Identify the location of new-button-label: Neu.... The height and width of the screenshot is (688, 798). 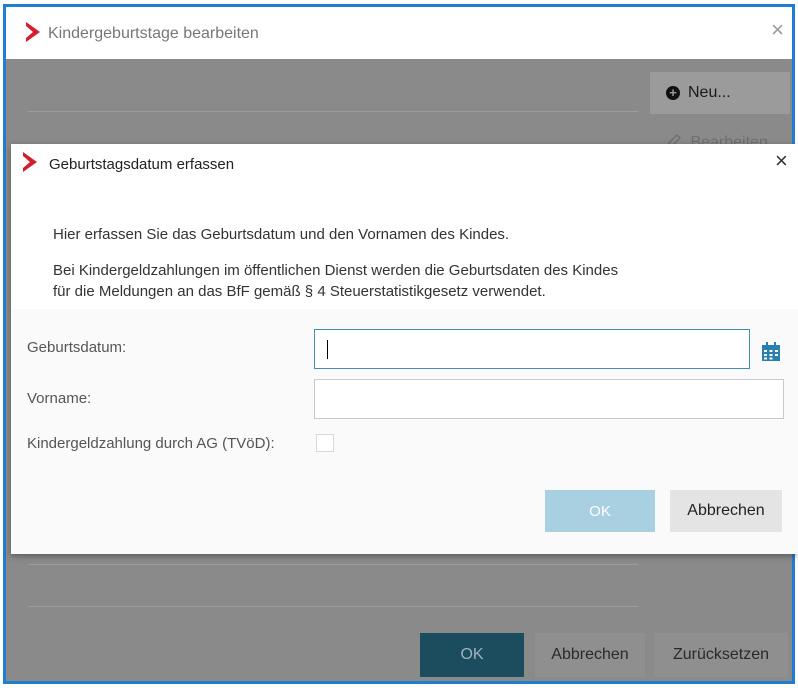
(709, 92).